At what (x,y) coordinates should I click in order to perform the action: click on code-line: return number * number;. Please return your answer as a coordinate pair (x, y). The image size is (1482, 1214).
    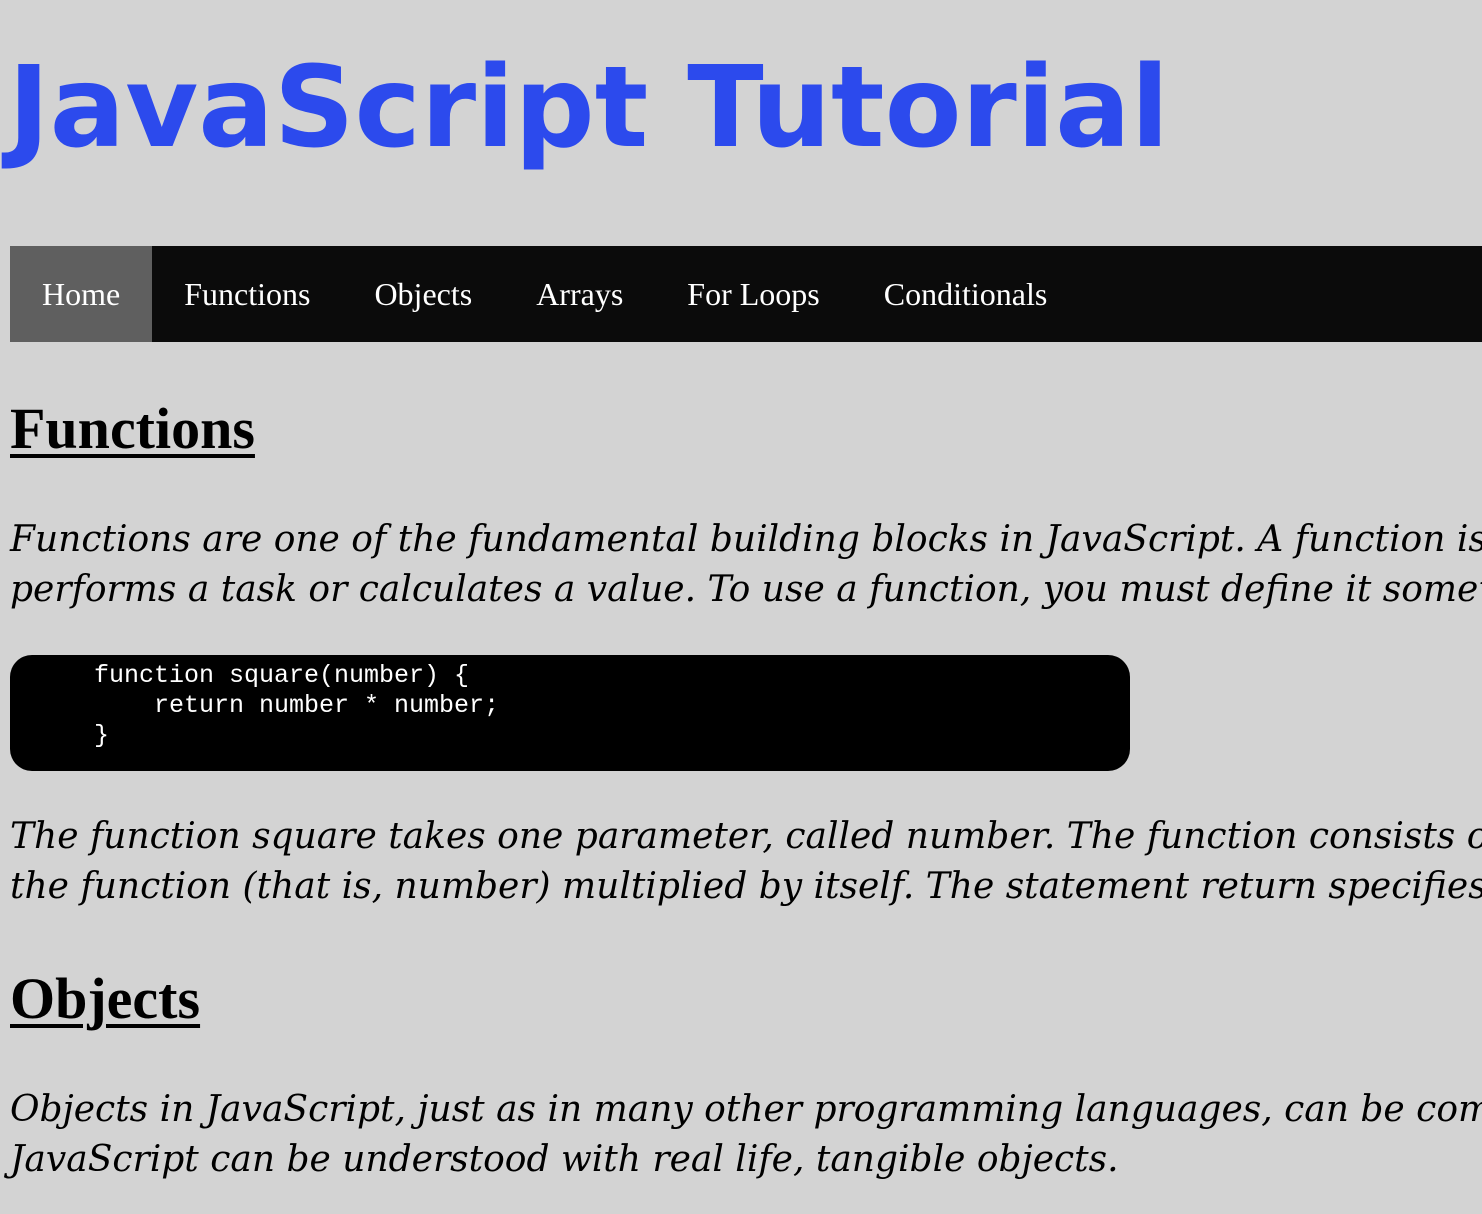
    Looking at the image, I should click on (297, 705).